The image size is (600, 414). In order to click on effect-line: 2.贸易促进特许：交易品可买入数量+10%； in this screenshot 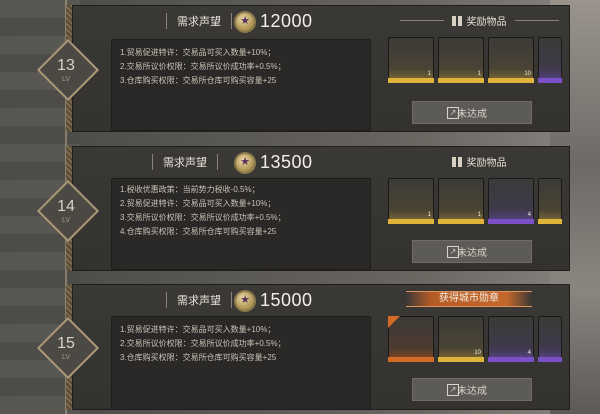, I will do `click(198, 203)`.